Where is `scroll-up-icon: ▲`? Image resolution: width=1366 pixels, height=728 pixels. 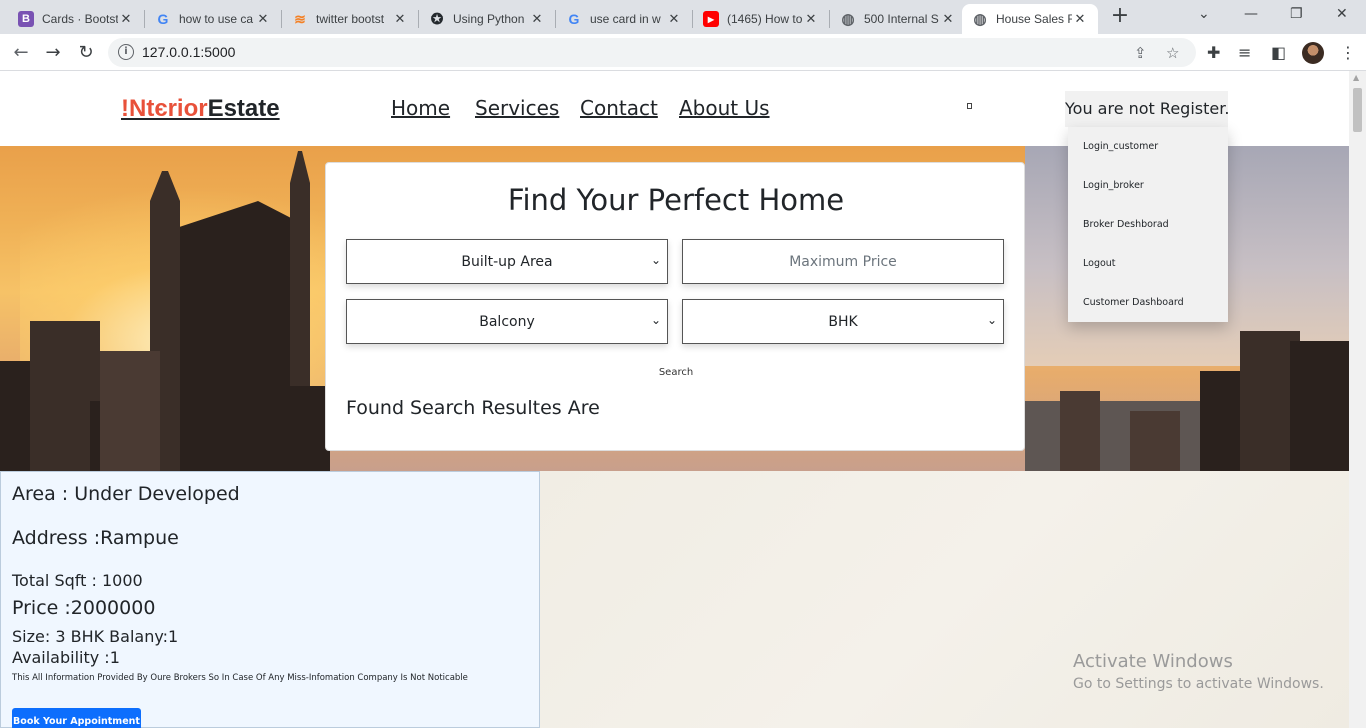
scroll-up-icon: ▲ is located at coordinates (1356, 77).